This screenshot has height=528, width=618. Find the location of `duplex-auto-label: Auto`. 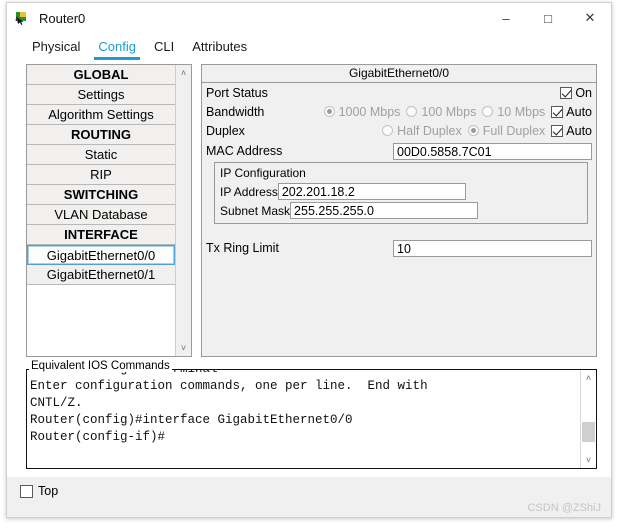

duplex-auto-label: Auto is located at coordinates (579, 130).